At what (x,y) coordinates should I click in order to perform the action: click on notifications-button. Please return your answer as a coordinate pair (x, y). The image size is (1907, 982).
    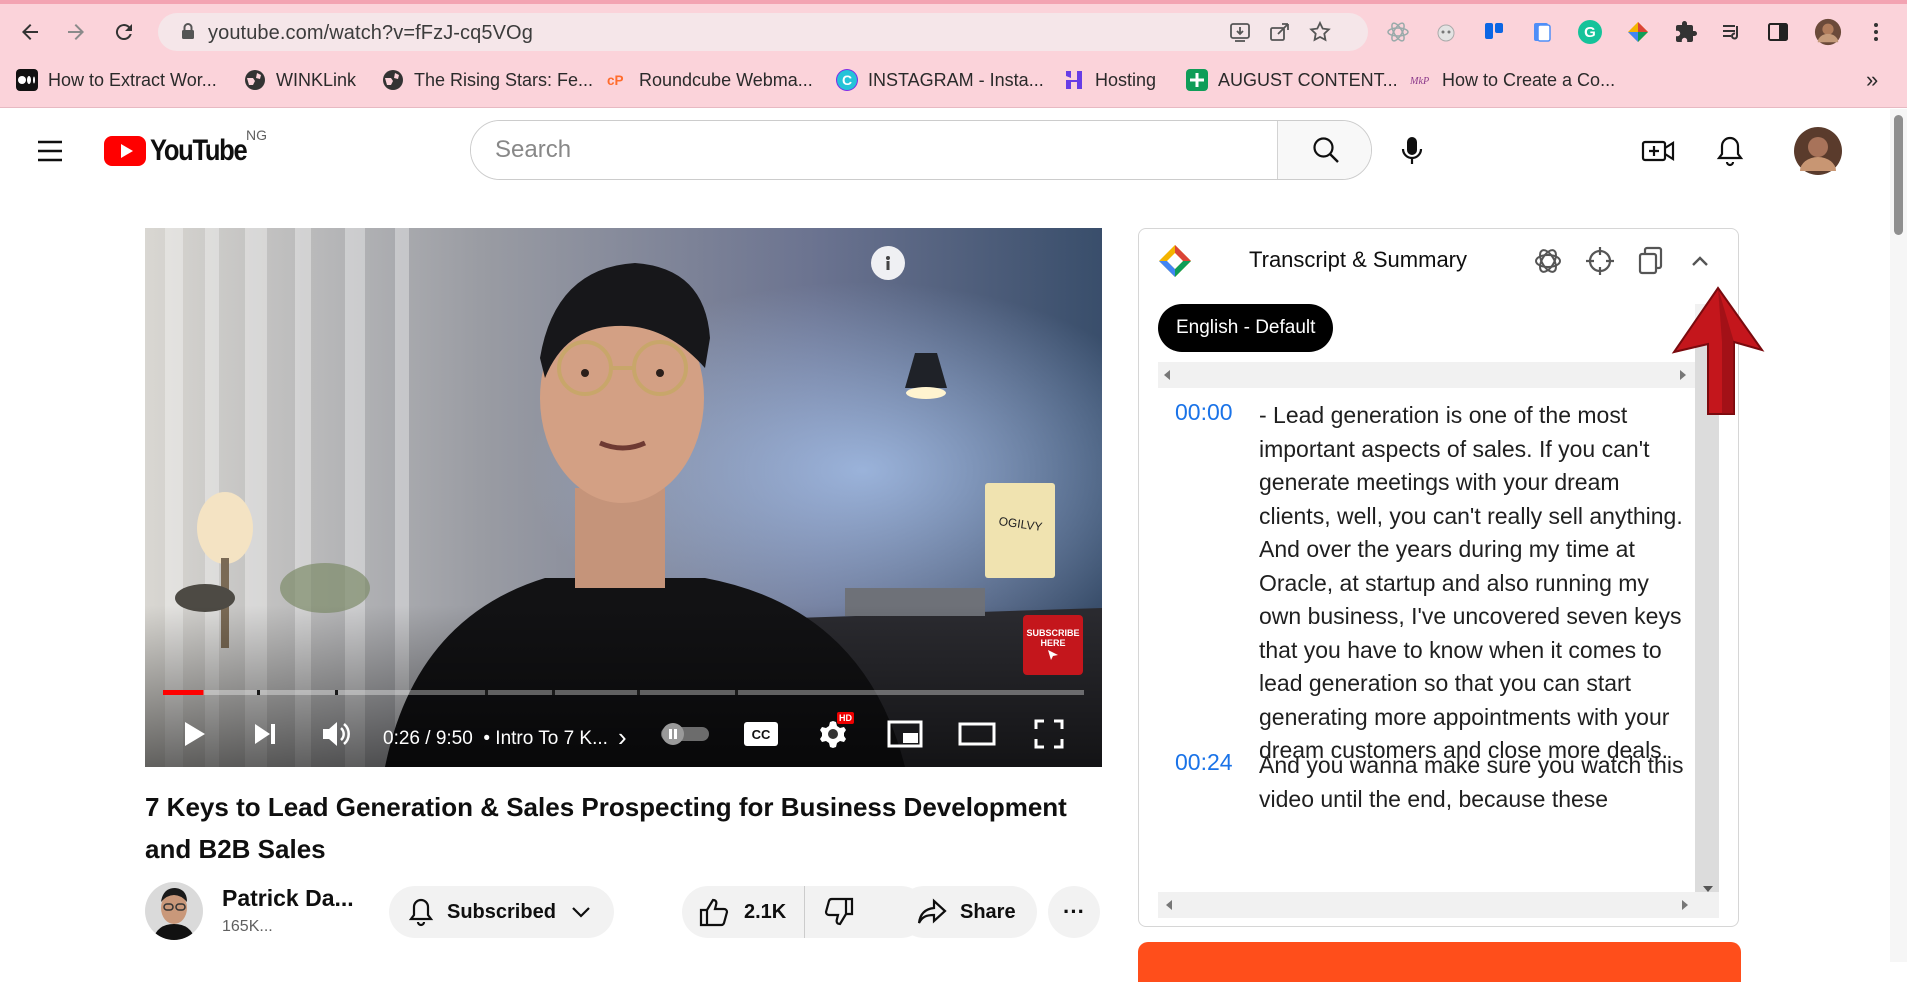
    Looking at the image, I should click on (1730, 151).